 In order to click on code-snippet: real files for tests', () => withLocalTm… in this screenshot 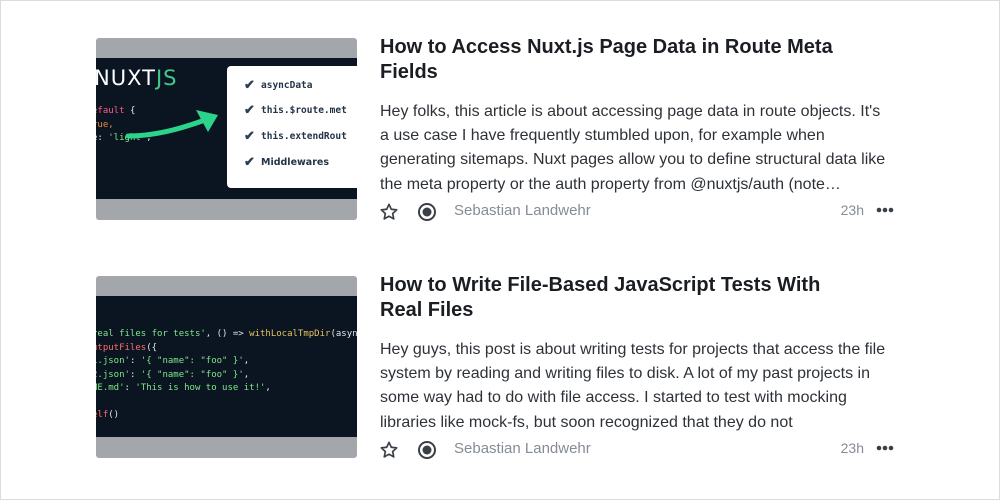, I will do `click(226, 375)`.